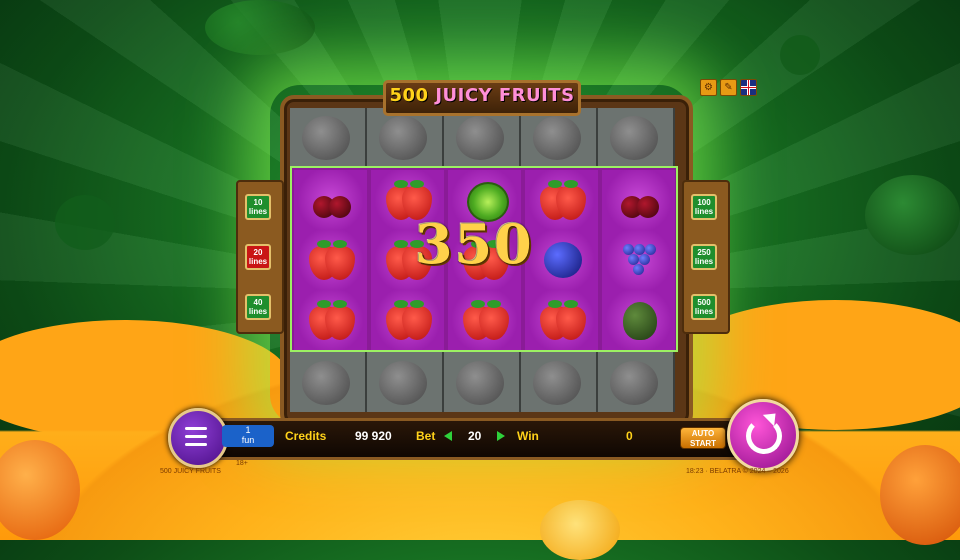 This screenshot has height=560, width=960. What do you see at coordinates (704, 302) in the screenshot?
I see `lines-value: 500` at bounding box center [704, 302].